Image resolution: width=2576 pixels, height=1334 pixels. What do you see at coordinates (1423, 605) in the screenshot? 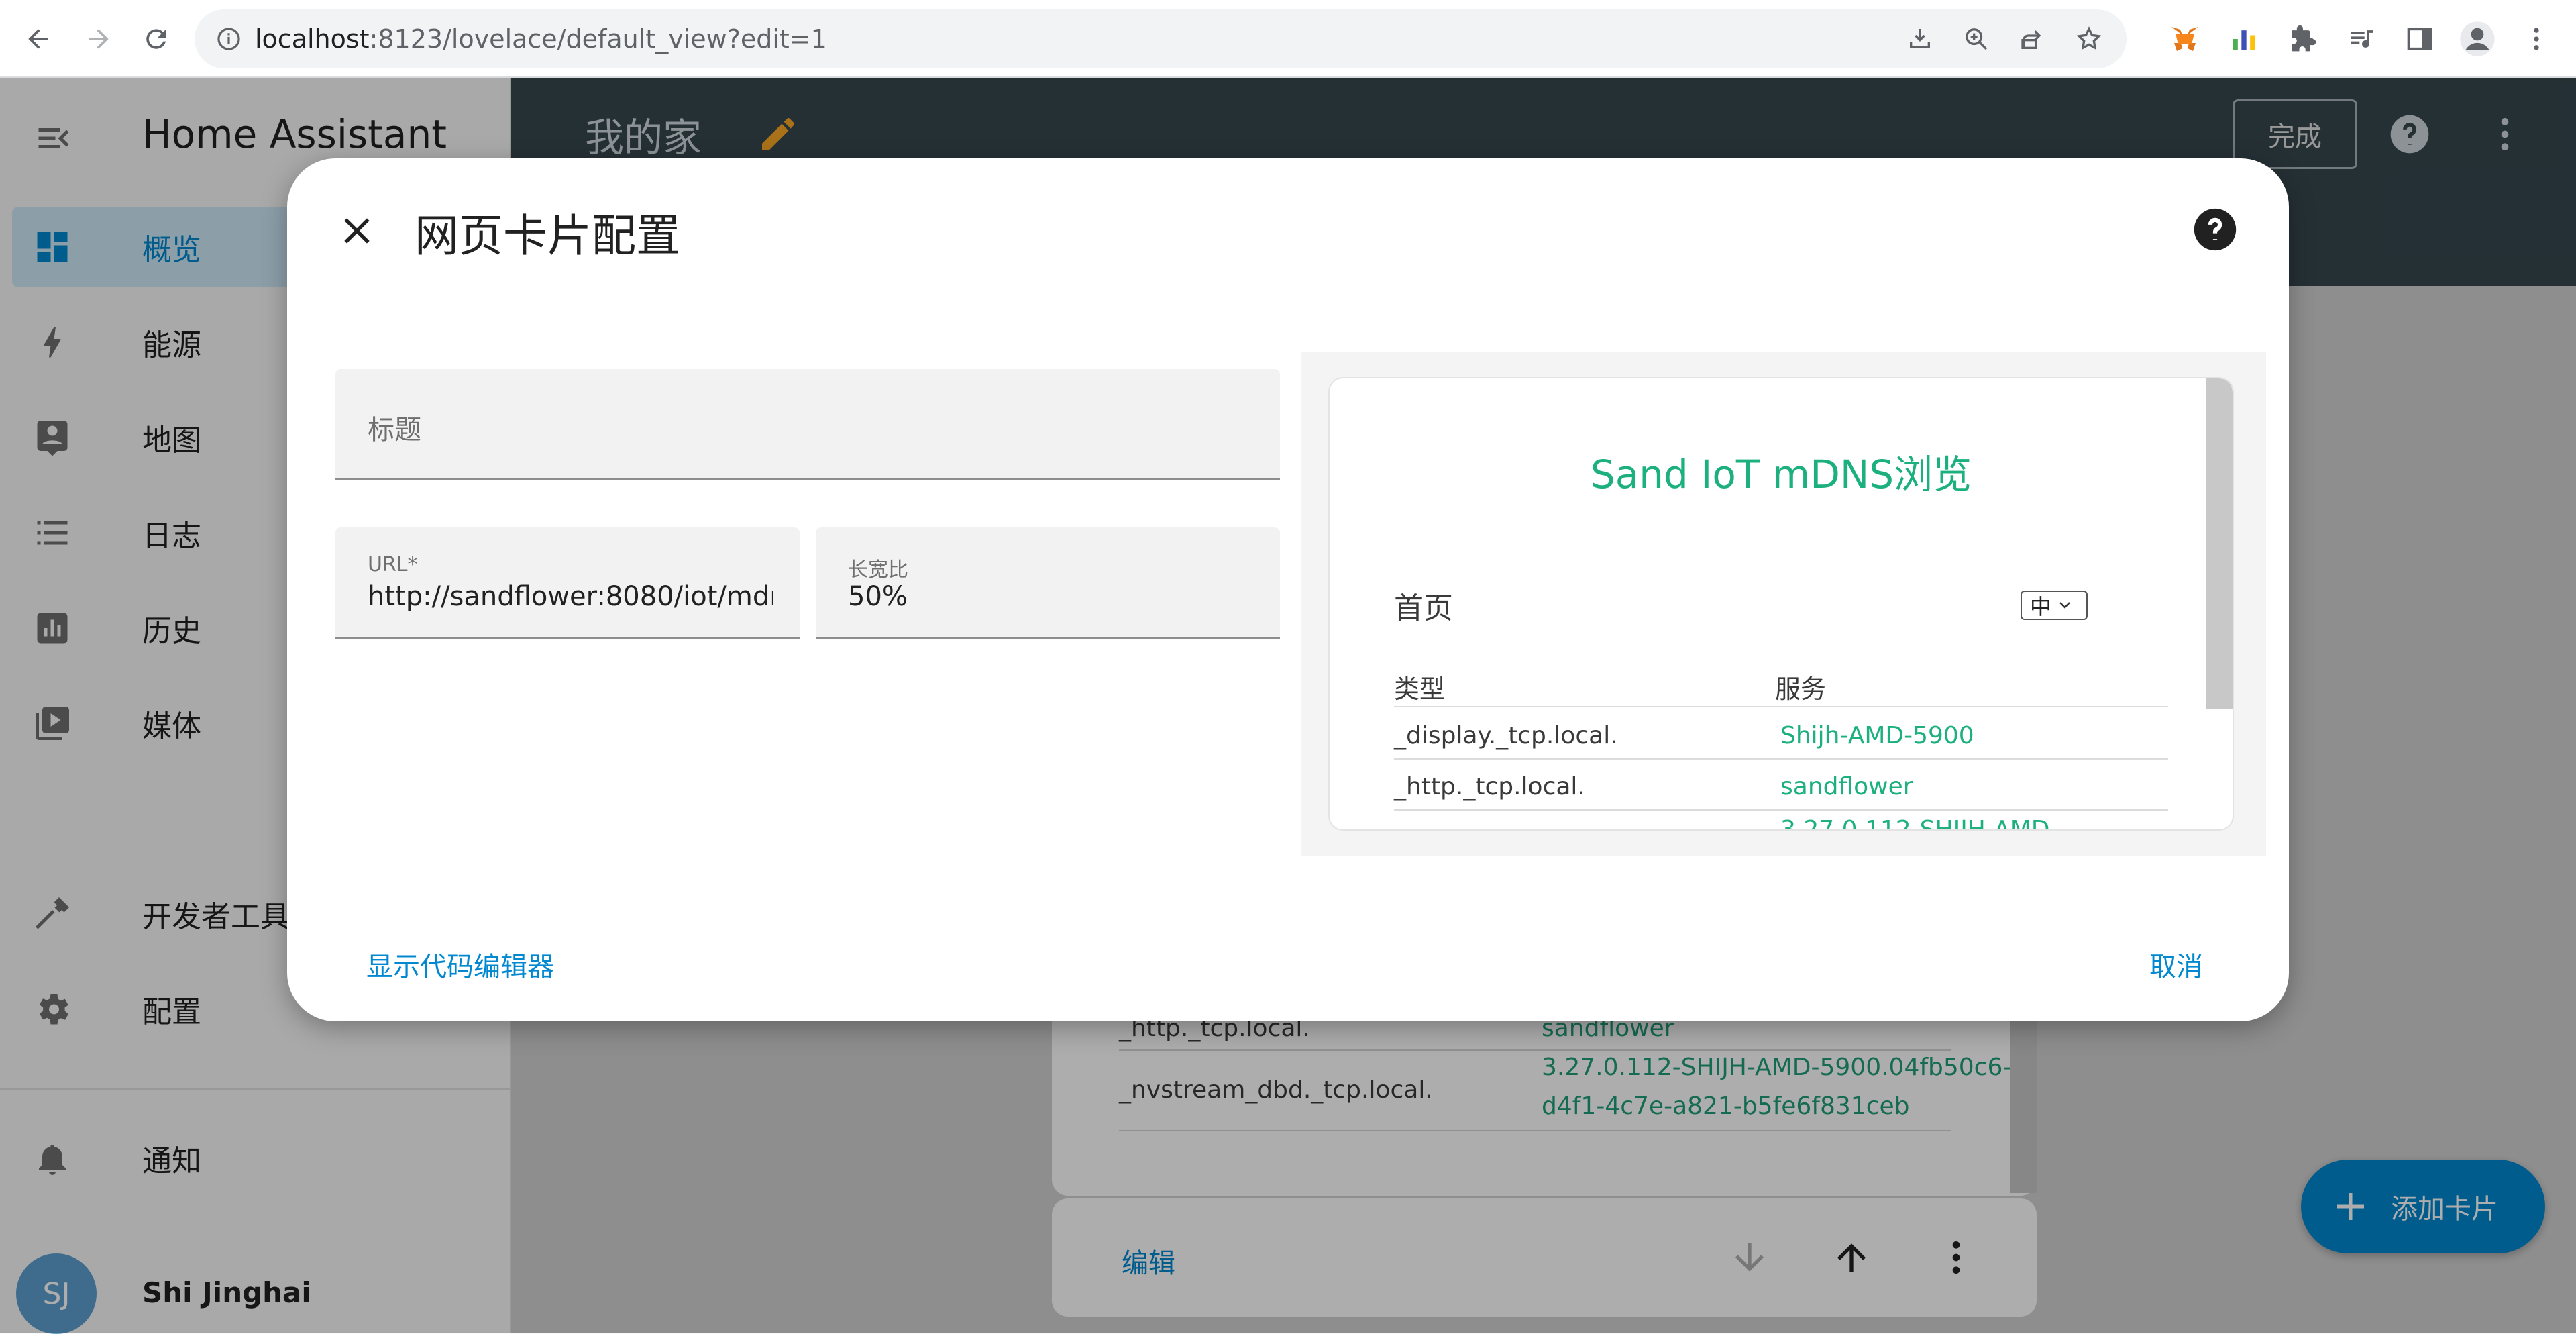
I see `preview-home-link: 首页` at bounding box center [1423, 605].